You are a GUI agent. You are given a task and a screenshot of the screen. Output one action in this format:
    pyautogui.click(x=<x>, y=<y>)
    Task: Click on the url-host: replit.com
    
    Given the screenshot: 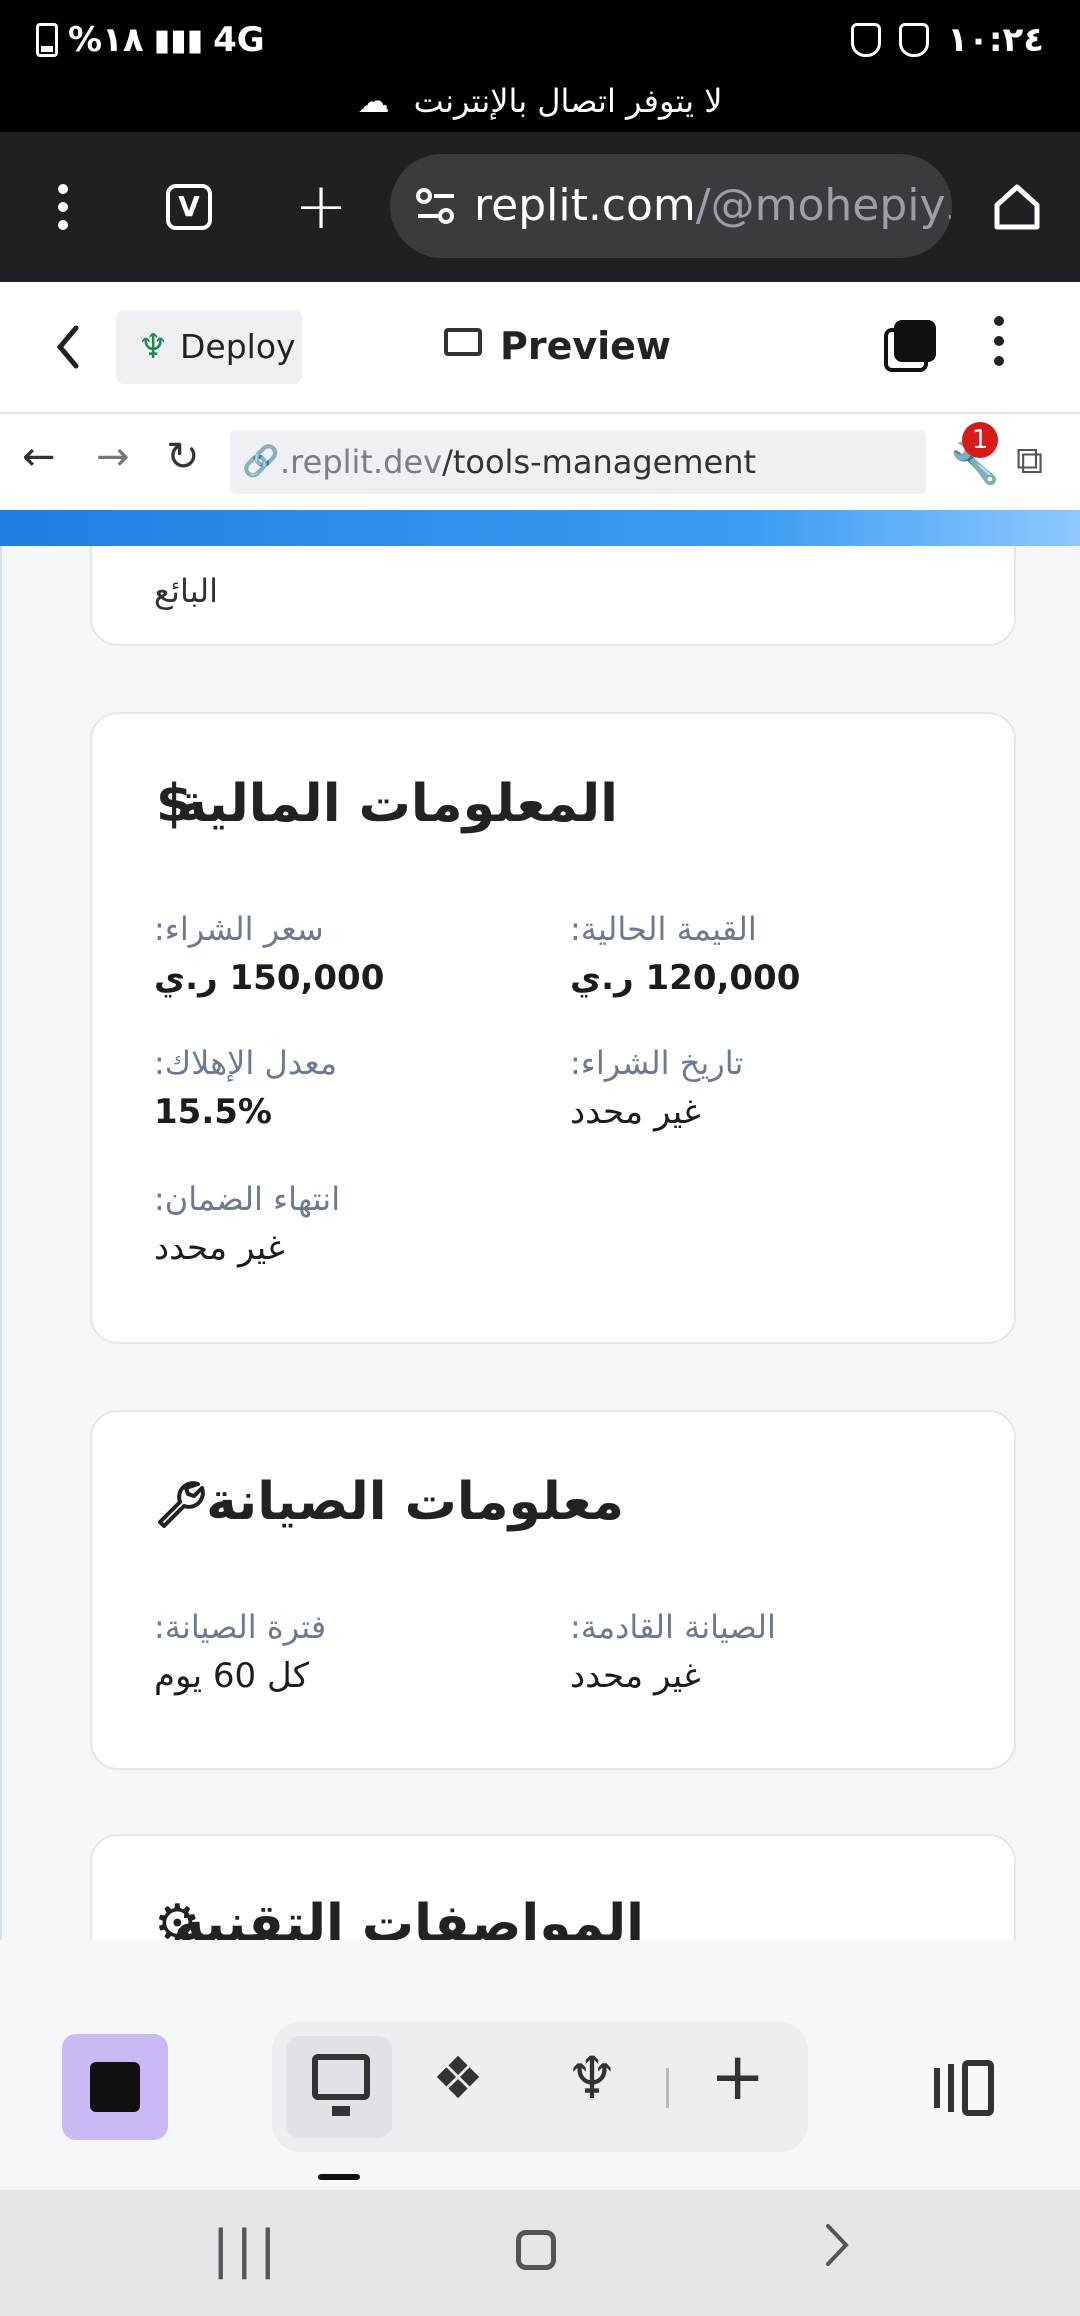 What is the action you would take?
    pyautogui.click(x=585, y=205)
    